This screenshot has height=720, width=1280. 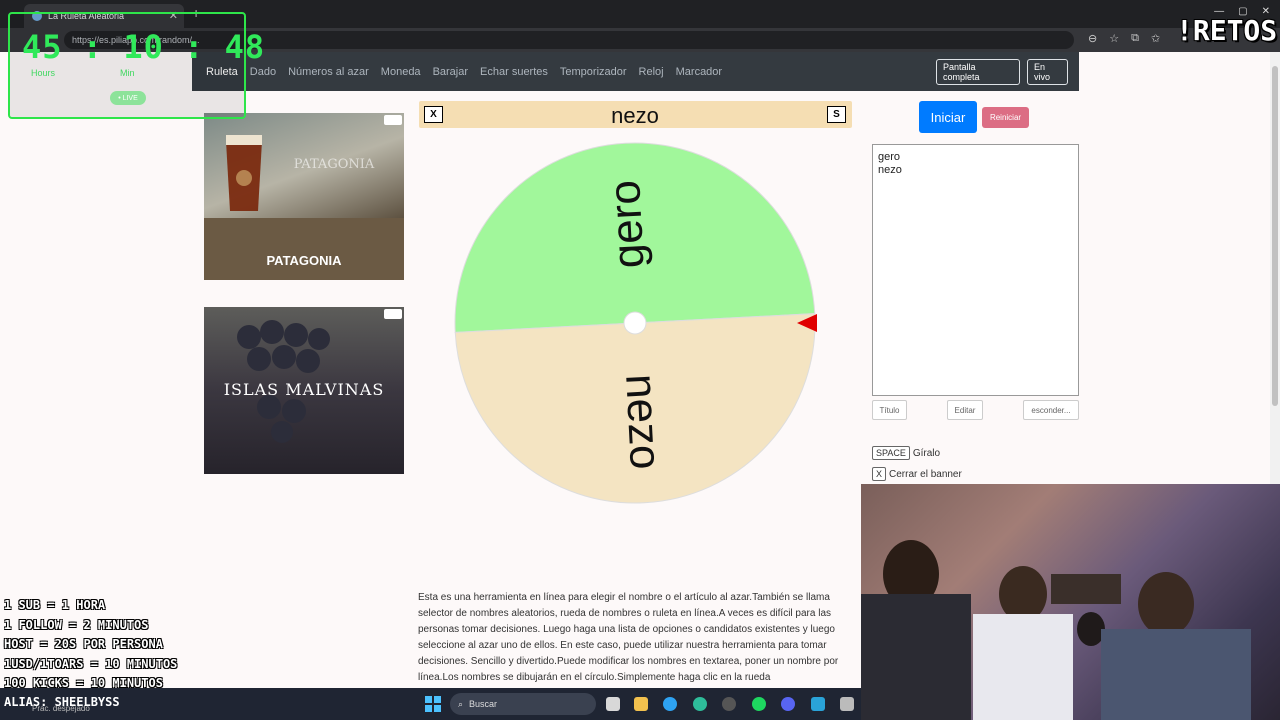 I want to click on ad2-title: ISLAS MALVINAS, so click(x=304, y=389).